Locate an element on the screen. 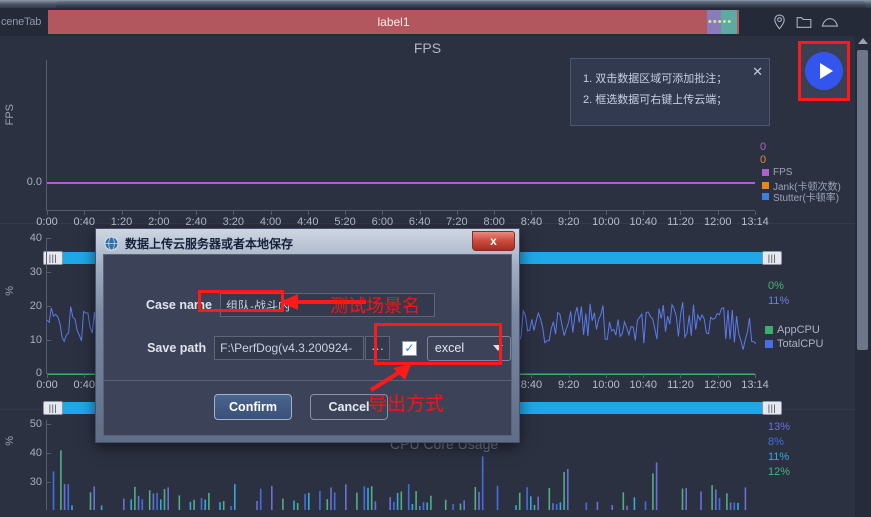 This screenshot has height=517, width=871. chart-cpu-ytick-10: 10 is located at coordinates (35, 340).